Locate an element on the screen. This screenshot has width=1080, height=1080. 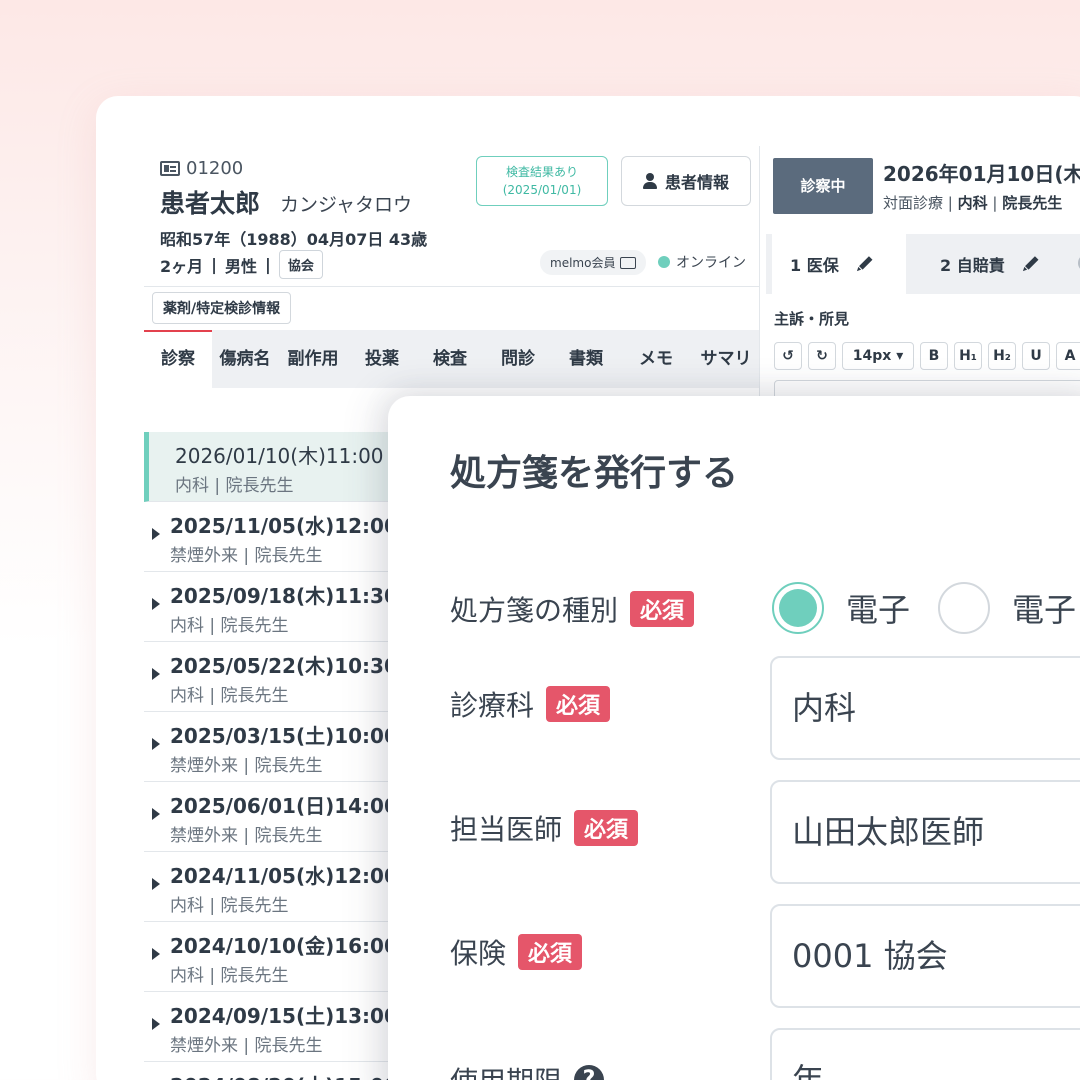
patient-birth: 昭和57年（1988）04月07日 43歳 is located at coordinates (294, 239).